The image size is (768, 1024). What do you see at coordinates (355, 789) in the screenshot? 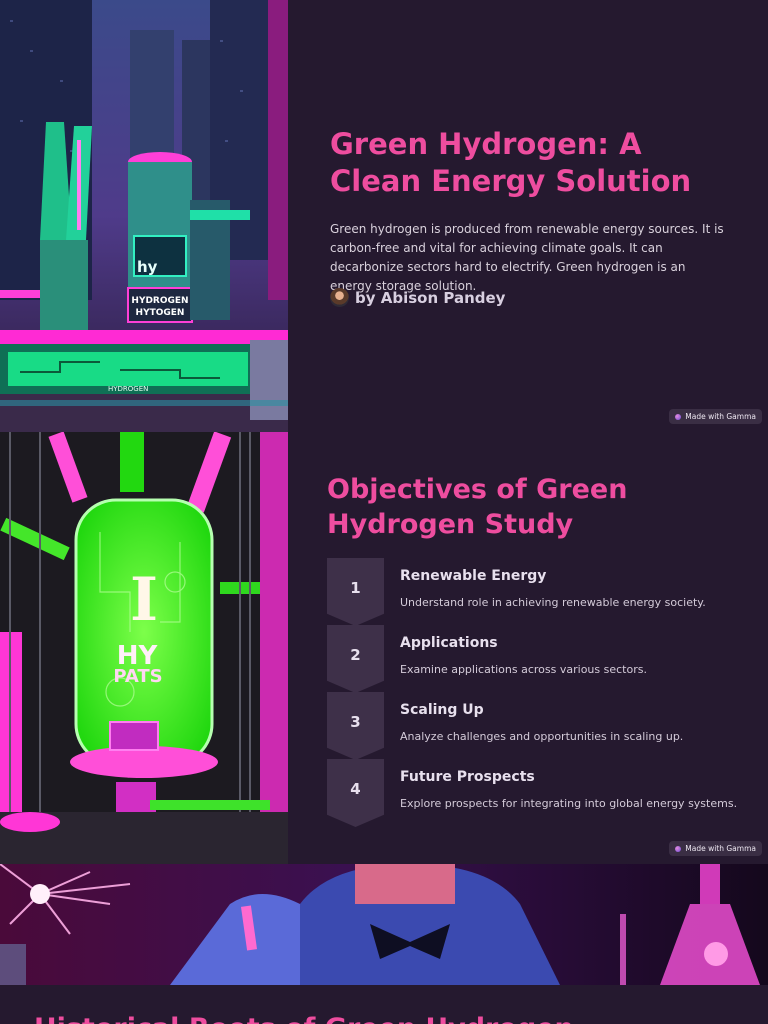
I see `step-number: 4` at bounding box center [355, 789].